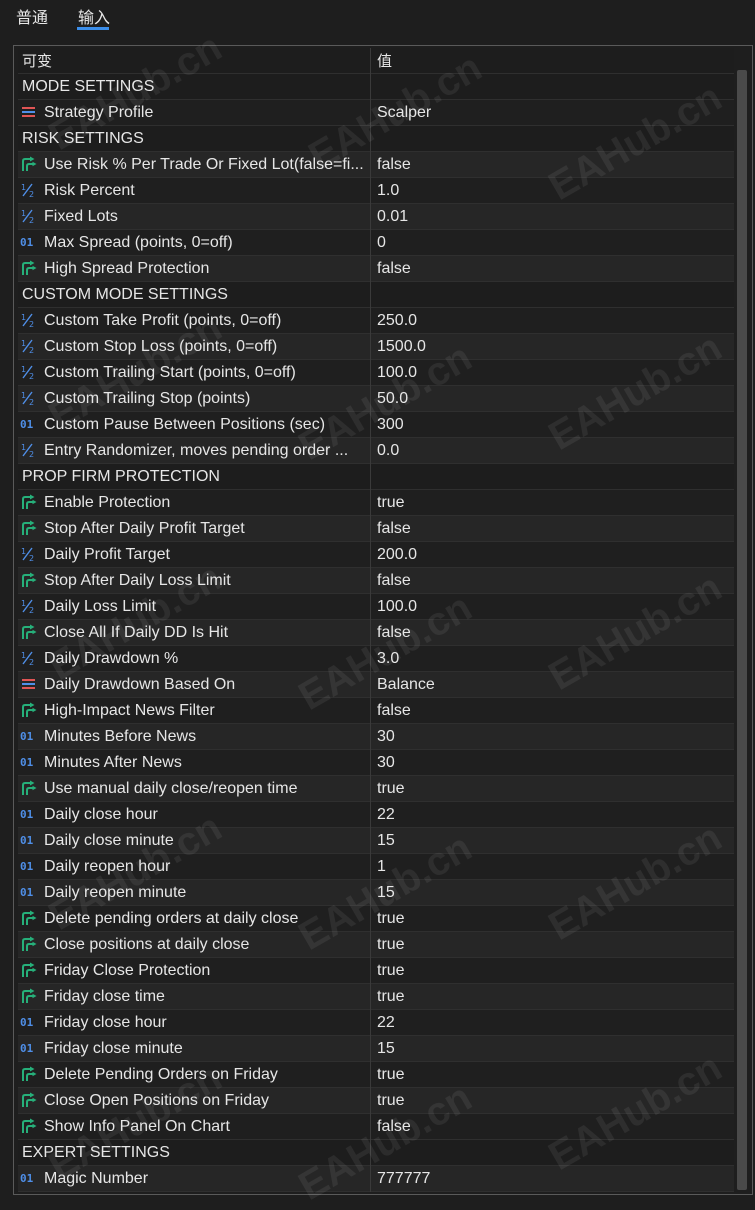  Describe the element at coordinates (94, 16) in the screenshot. I see `tab-inputs: 输入` at that location.